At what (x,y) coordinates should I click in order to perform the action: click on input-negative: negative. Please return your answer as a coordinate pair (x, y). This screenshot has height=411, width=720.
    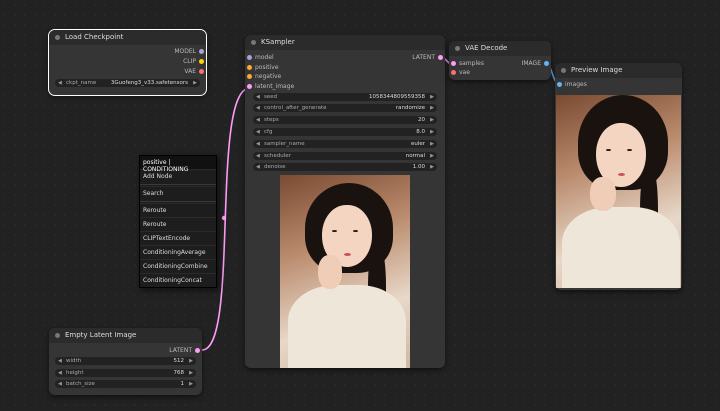
    Looking at the image, I should click on (263, 76).